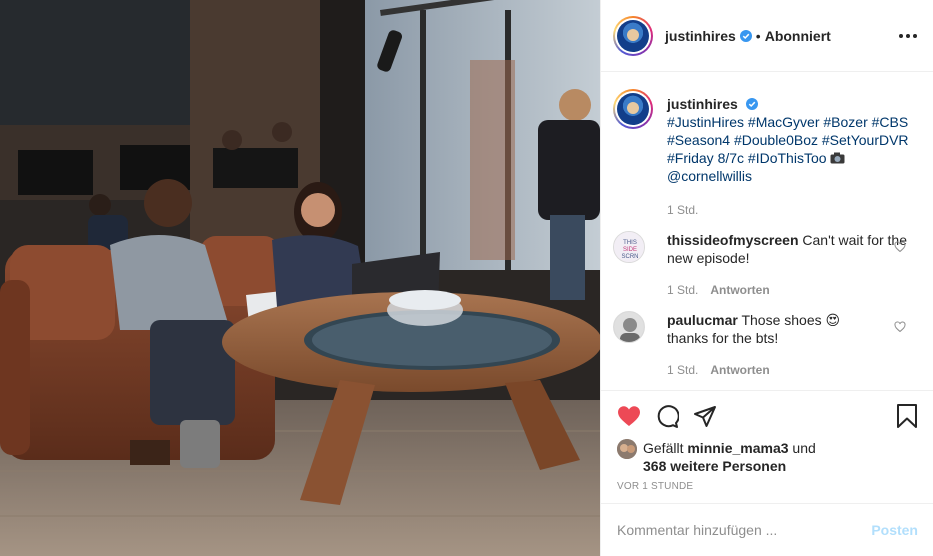 The width and height of the screenshot is (933, 556). What do you see at coordinates (633, 109) in the screenshot?
I see `caption-avatar` at bounding box center [633, 109].